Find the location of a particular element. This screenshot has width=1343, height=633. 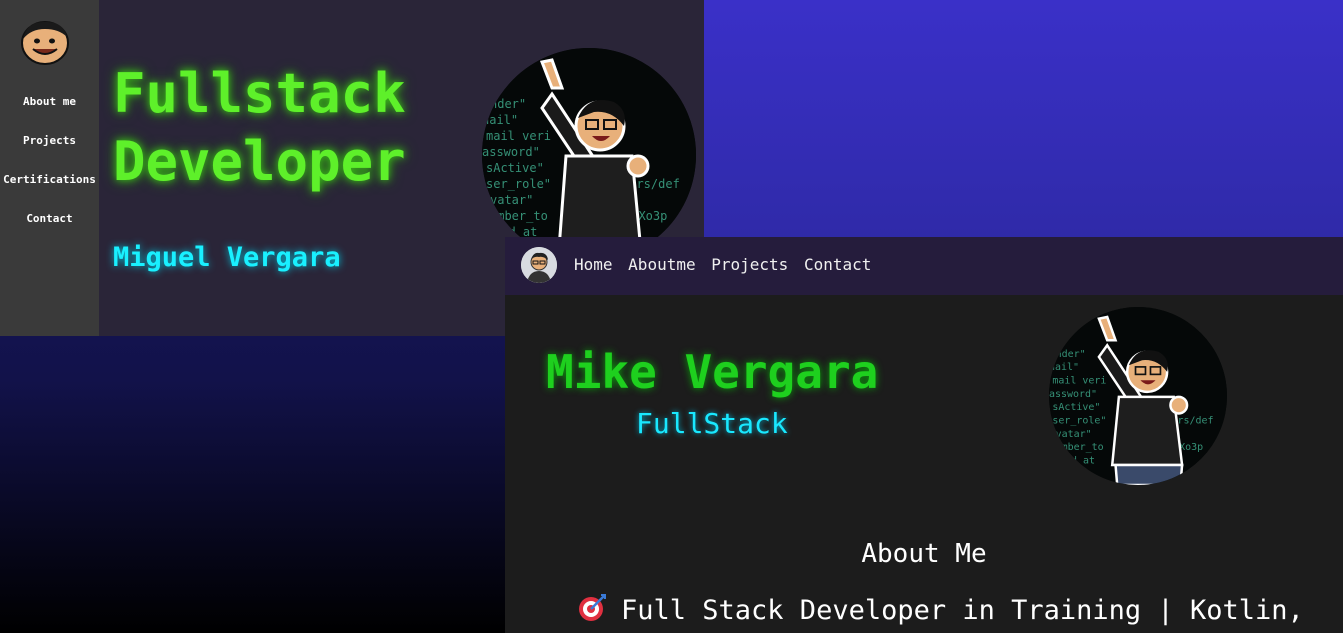

nav-links: Home Aboutme Projects Contact is located at coordinates (725, 264).